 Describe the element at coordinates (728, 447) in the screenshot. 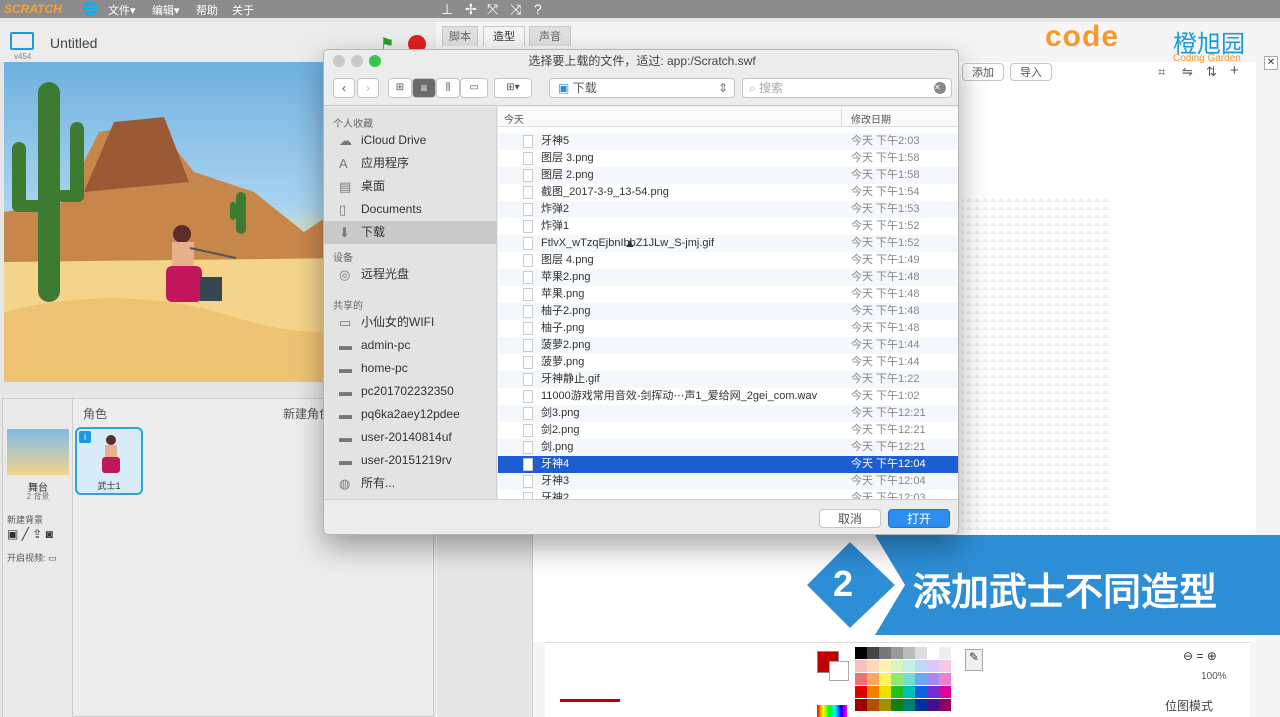

I see `file-row: 剑.png 今天 下午12:21` at that location.